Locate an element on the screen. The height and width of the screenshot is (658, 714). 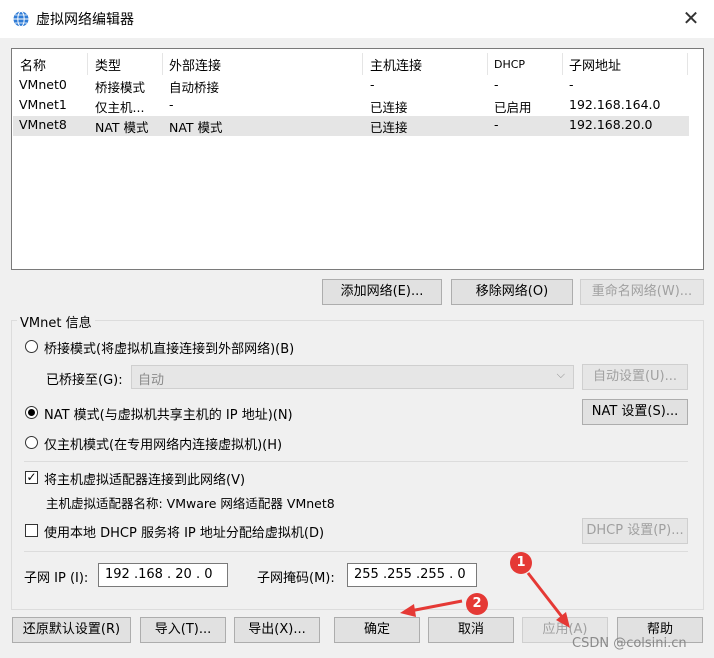
annotation-arrows is located at coordinates (485, 600).